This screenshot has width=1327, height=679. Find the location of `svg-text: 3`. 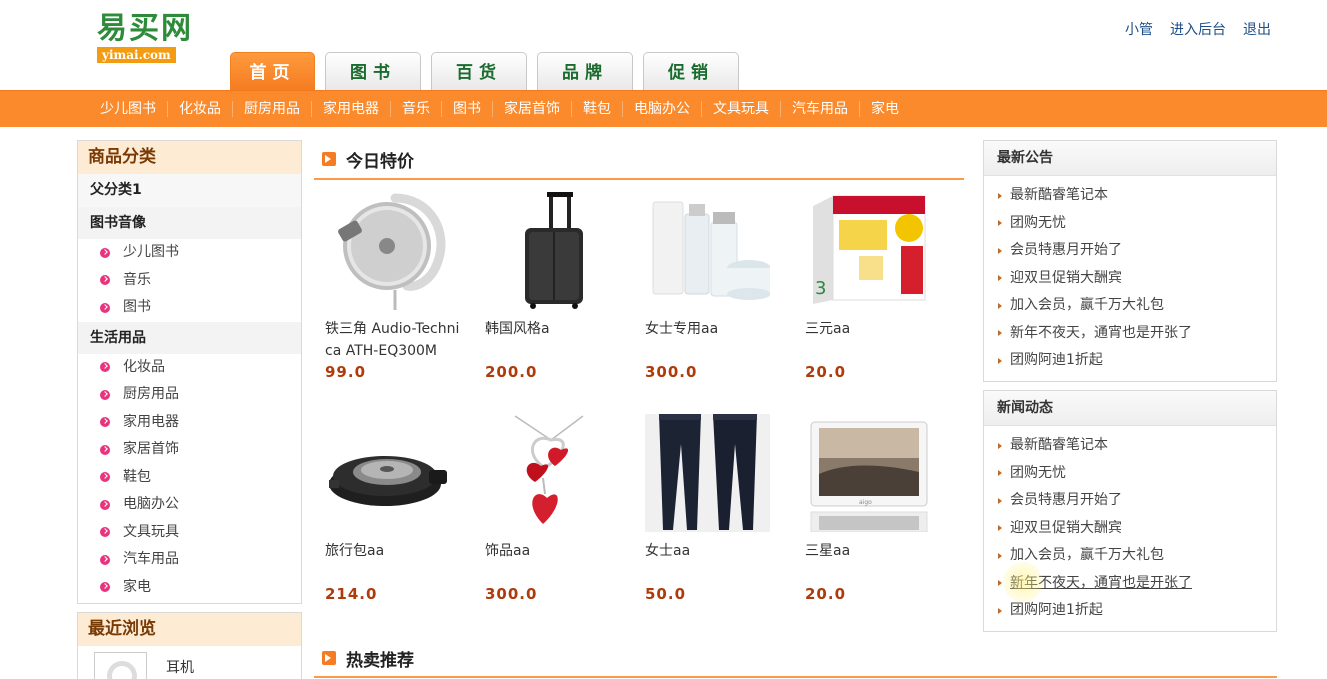

svg-text: 3 is located at coordinates (820, 288).